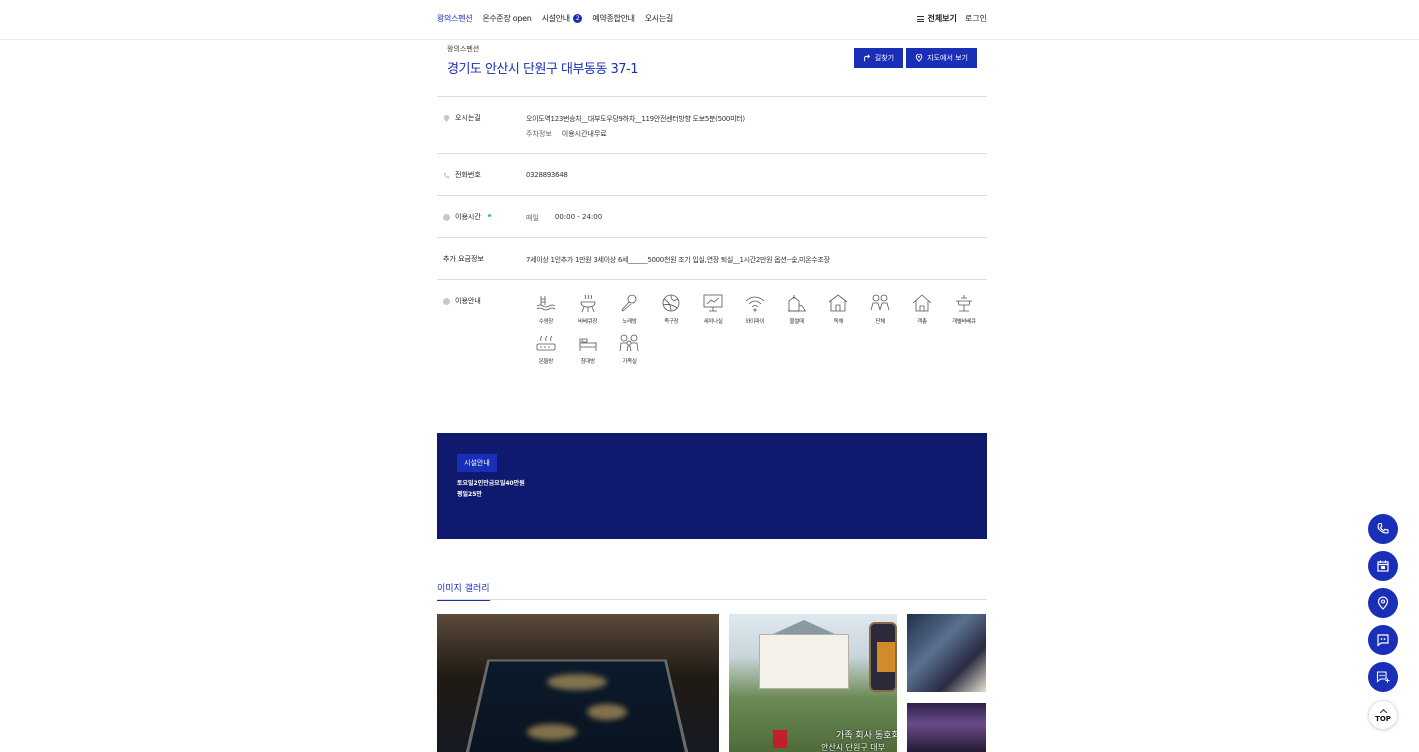  What do you see at coordinates (446, 301) in the screenshot?
I see `info-icon` at bounding box center [446, 301].